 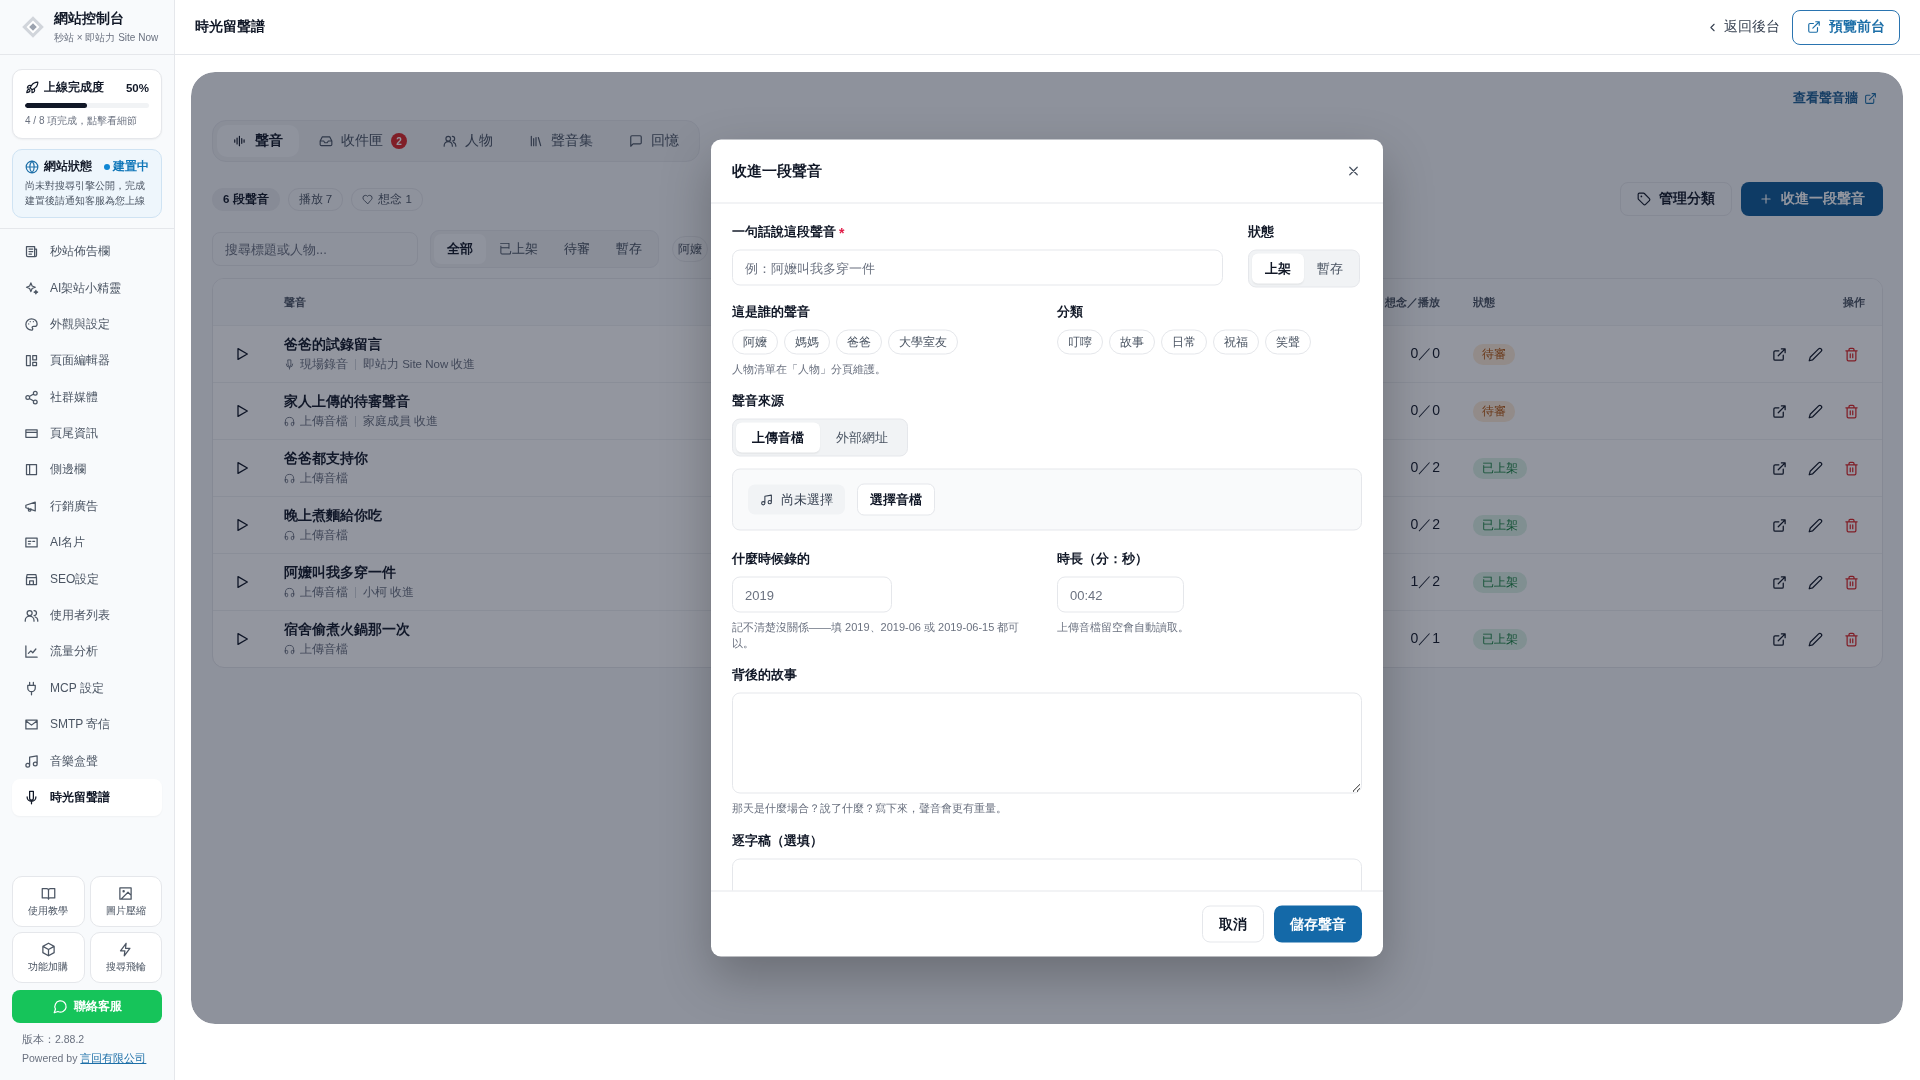 What do you see at coordinates (1080, 342) in the screenshot?
I see `category-chip: 叮嚀` at bounding box center [1080, 342].